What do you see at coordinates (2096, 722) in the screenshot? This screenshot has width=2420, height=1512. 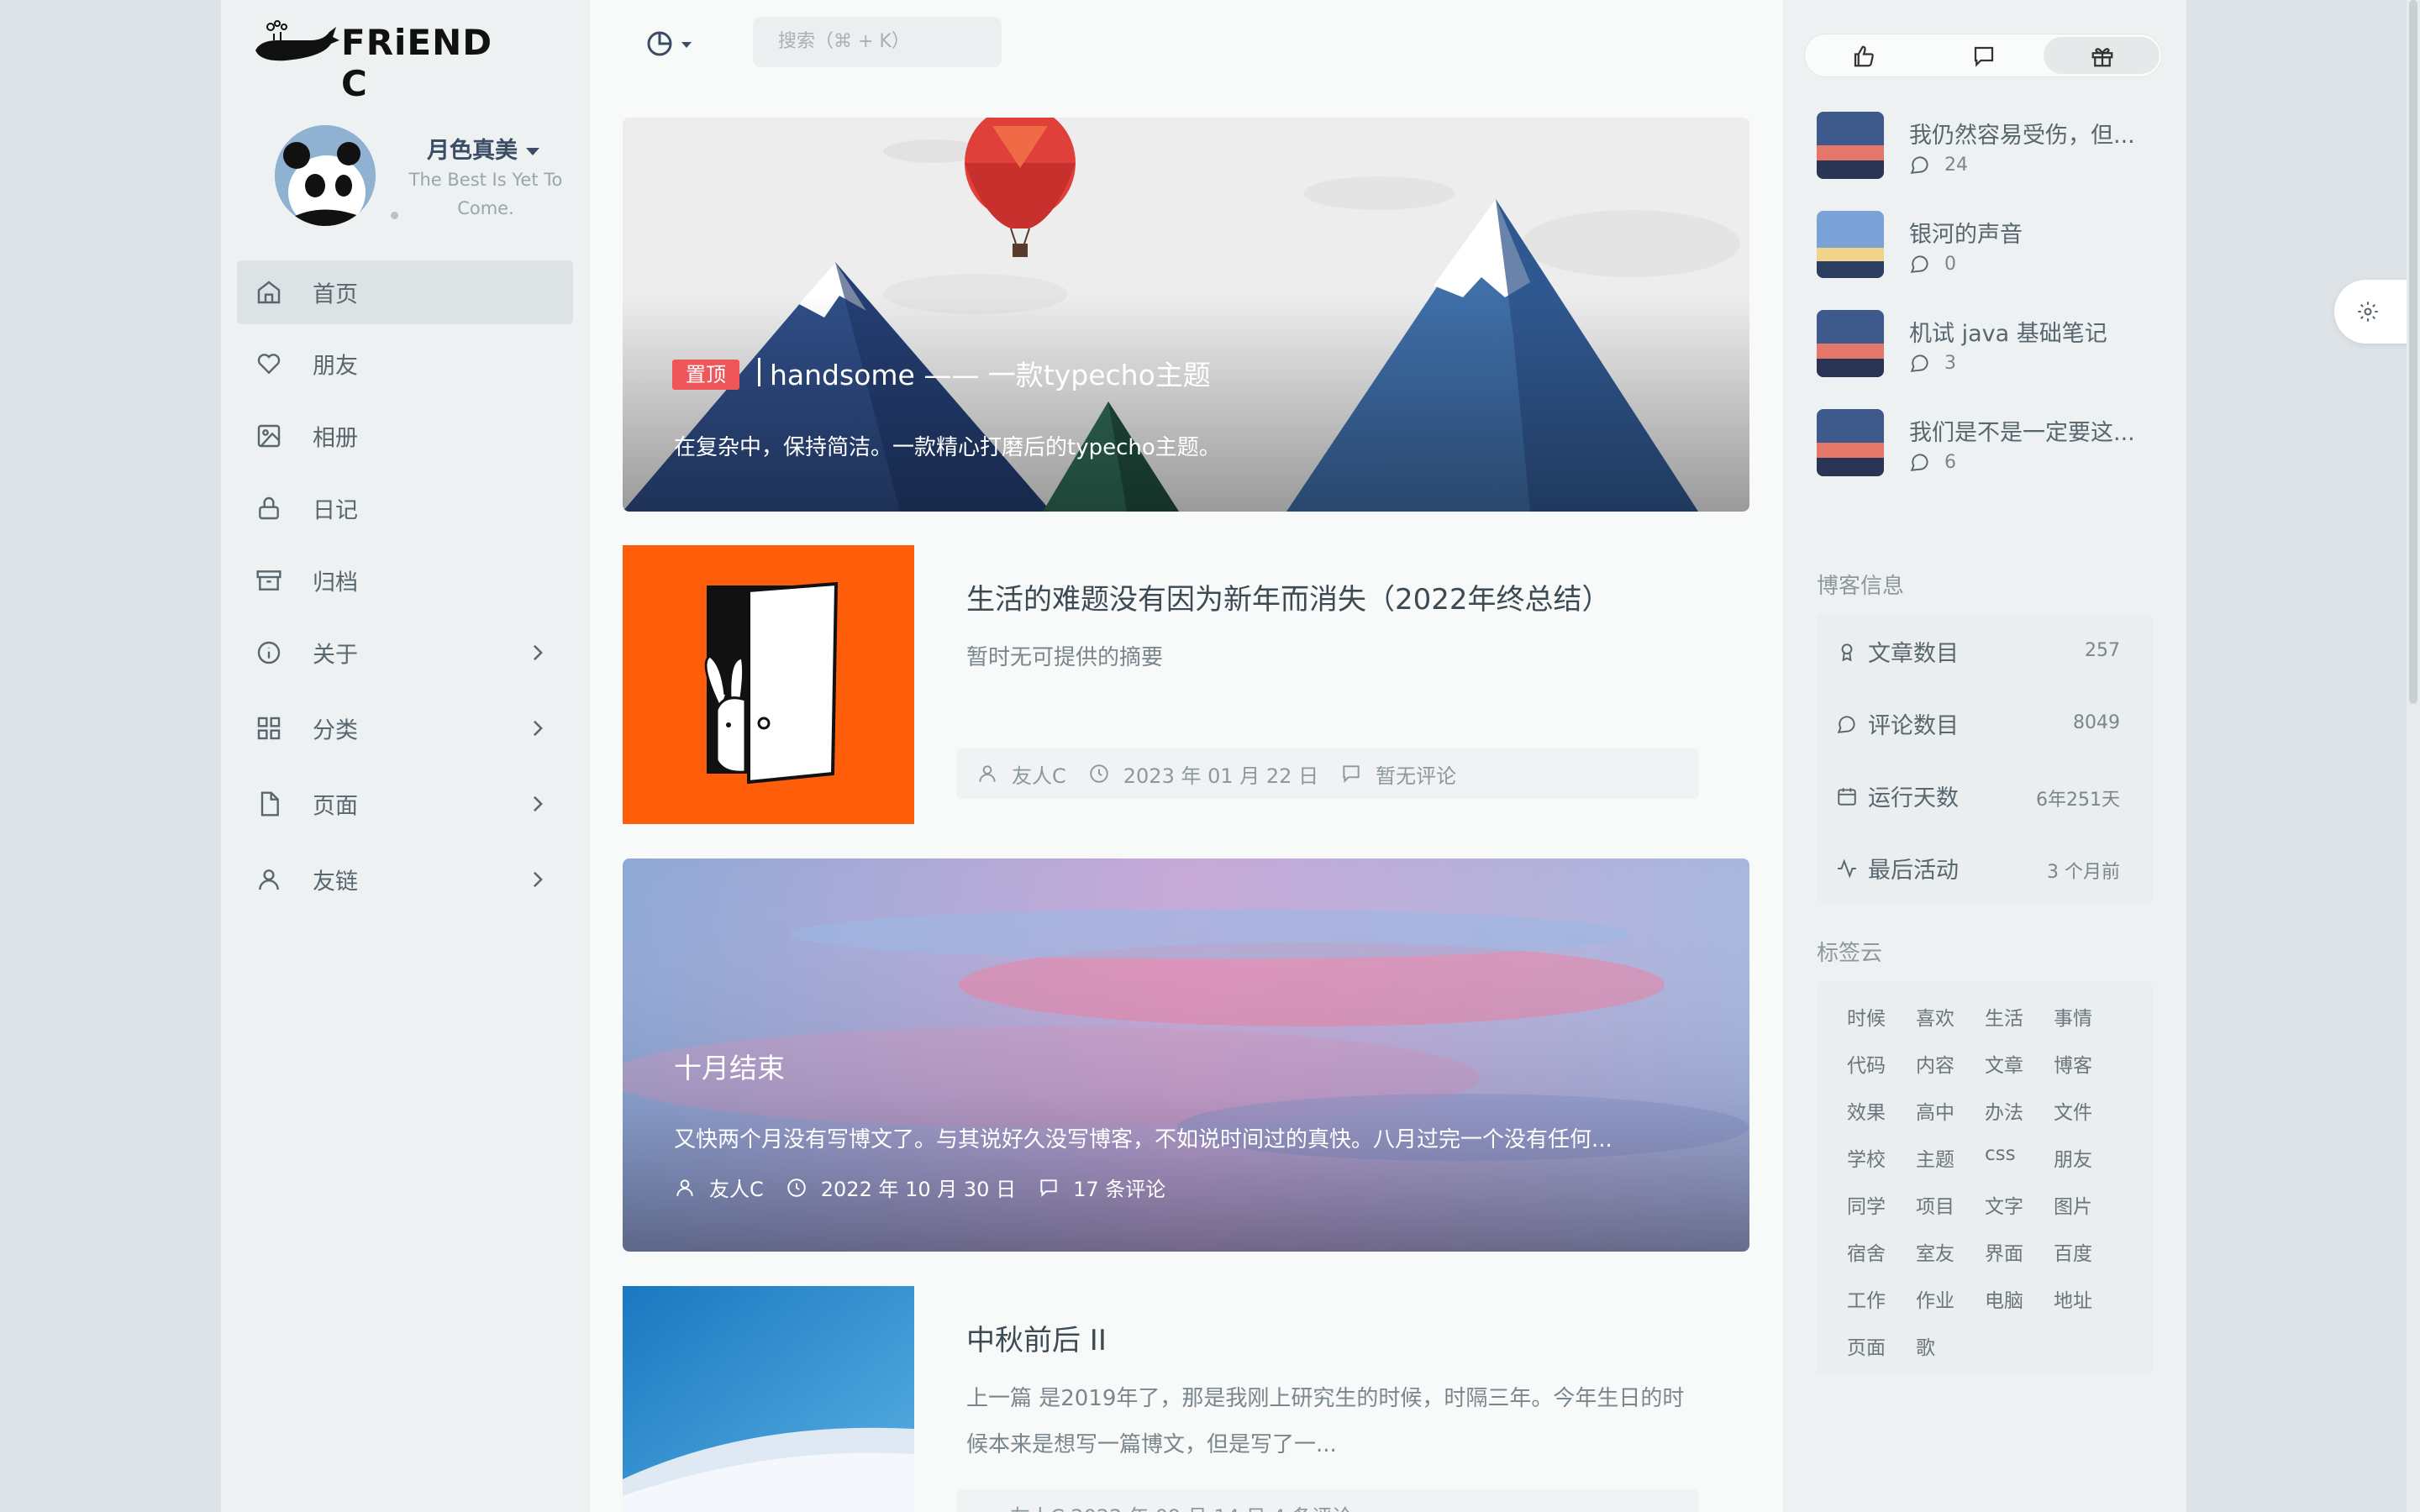 I see `info-value: 8049` at bounding box center [2096, 722].